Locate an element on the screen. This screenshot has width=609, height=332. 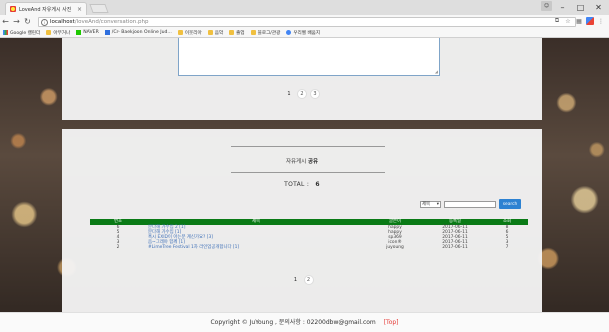
info-icon: i is located at coordinates (44, 22).